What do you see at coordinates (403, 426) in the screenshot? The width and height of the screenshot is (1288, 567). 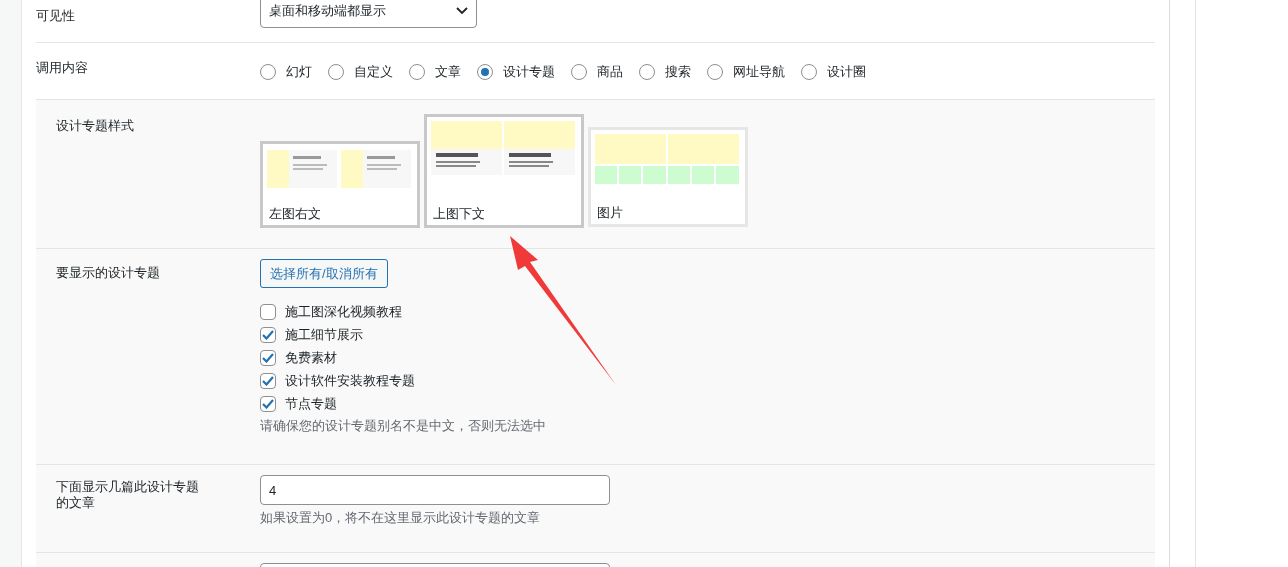 I see `hint-text: 请确保您的设计专题别名不是中文，否则无法选中` at bounding box center [403, 426].